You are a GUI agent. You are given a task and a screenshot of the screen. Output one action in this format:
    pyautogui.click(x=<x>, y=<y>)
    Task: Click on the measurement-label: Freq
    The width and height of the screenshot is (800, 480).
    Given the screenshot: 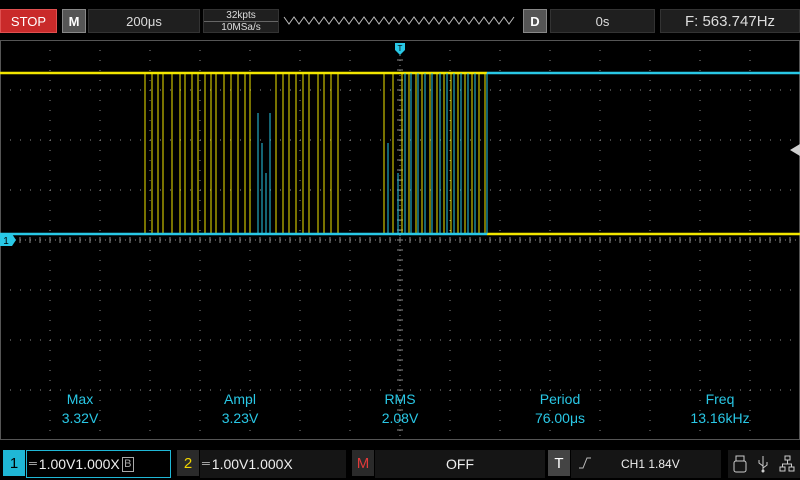 What is the action you would take?
    pyautogui.click(x=720, y=399)
    